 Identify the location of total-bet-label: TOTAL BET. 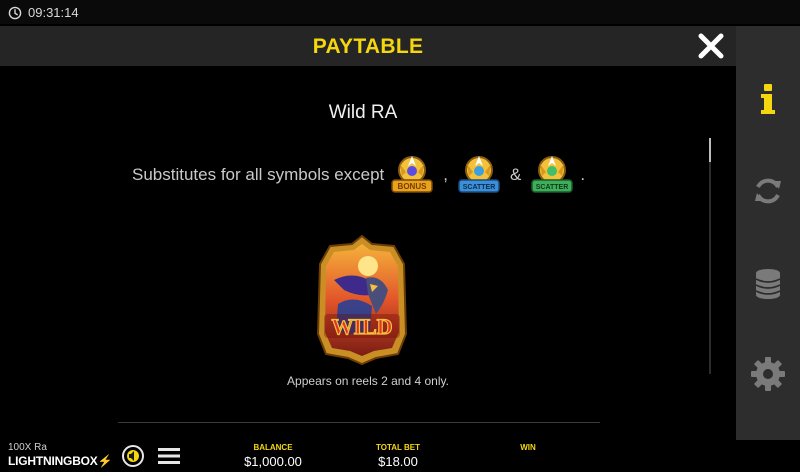
(398, 447).